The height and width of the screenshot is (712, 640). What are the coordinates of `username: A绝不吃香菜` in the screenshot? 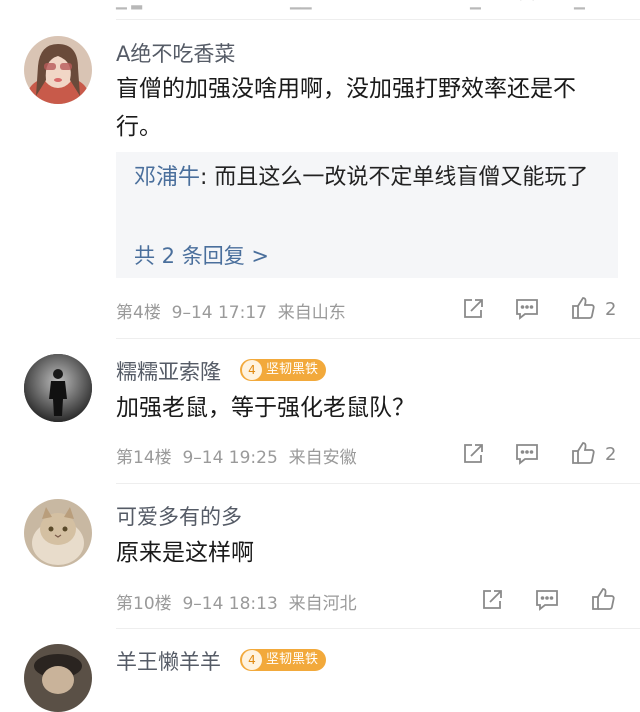 It's located at (175, 53).